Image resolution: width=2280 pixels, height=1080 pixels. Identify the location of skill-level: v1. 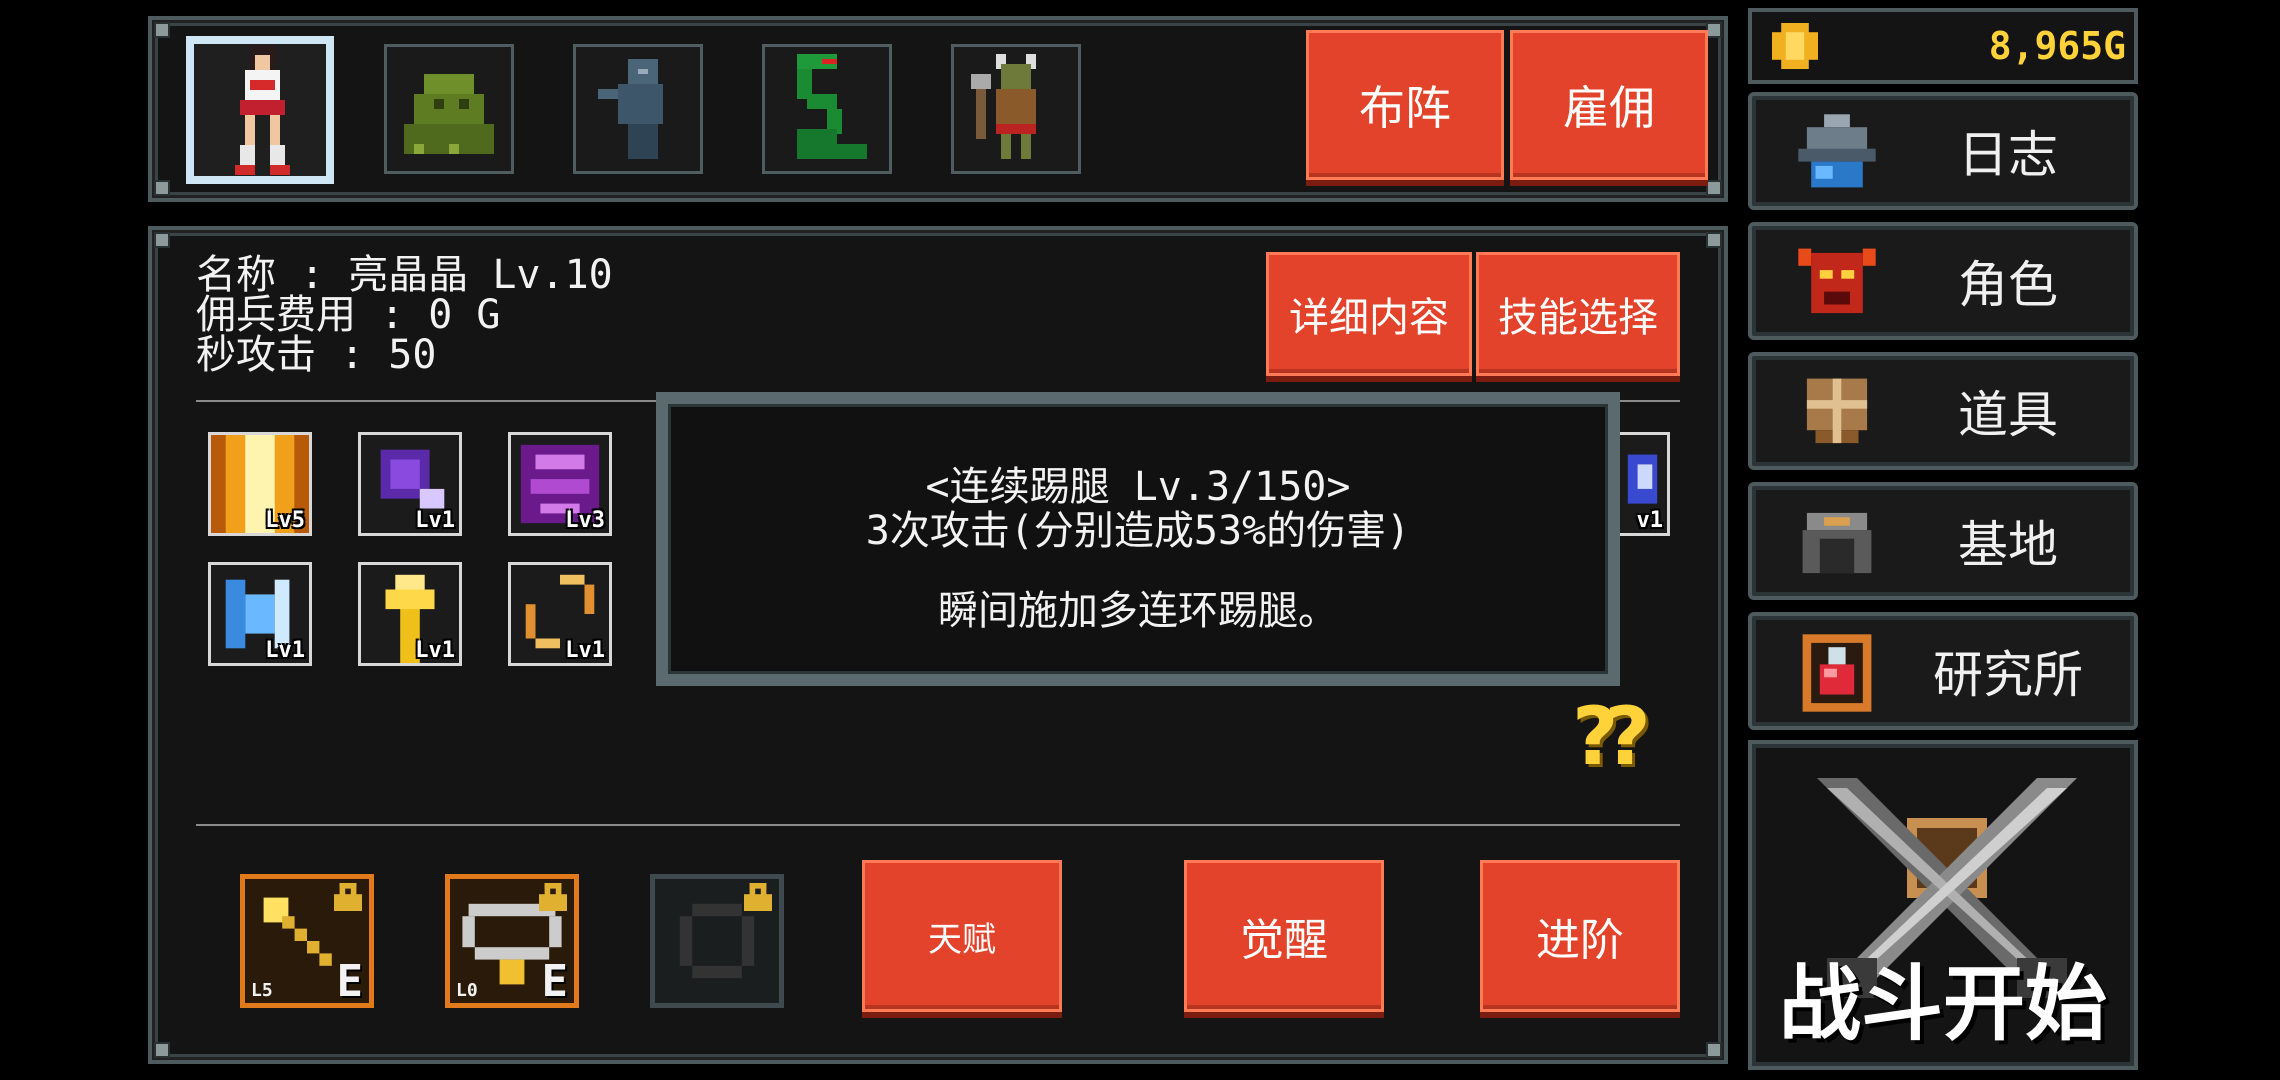
(1650, 520).